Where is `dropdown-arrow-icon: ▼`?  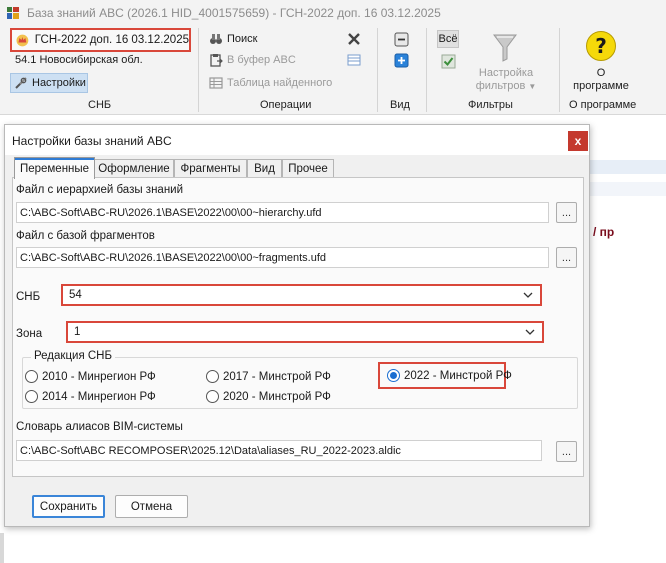
dropdown-arrow-icon: ▼ is located at coordinates (532, 86).